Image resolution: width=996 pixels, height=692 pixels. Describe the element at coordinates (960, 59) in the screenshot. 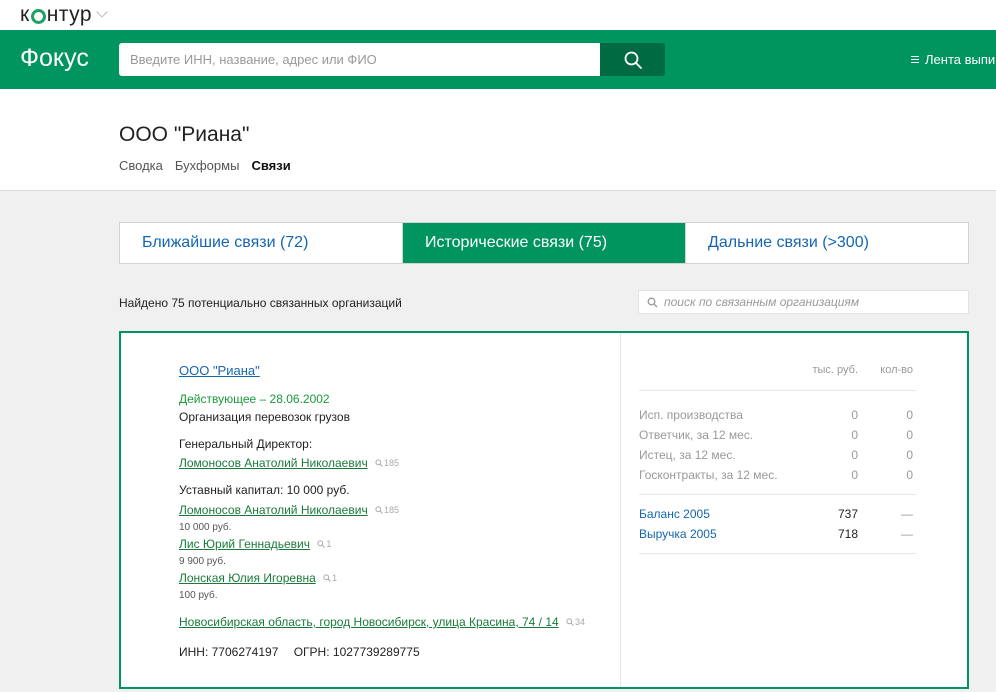

I see `feed-label: Лента выпи` at that location.